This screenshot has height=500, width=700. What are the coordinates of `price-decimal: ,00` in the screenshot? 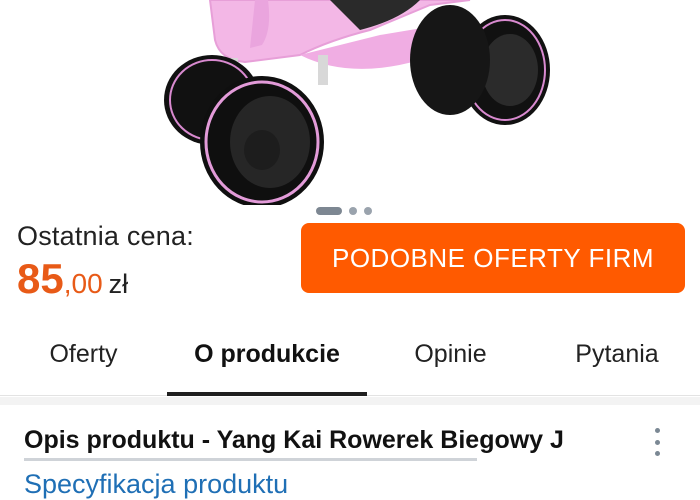 It's located at (83, 283).